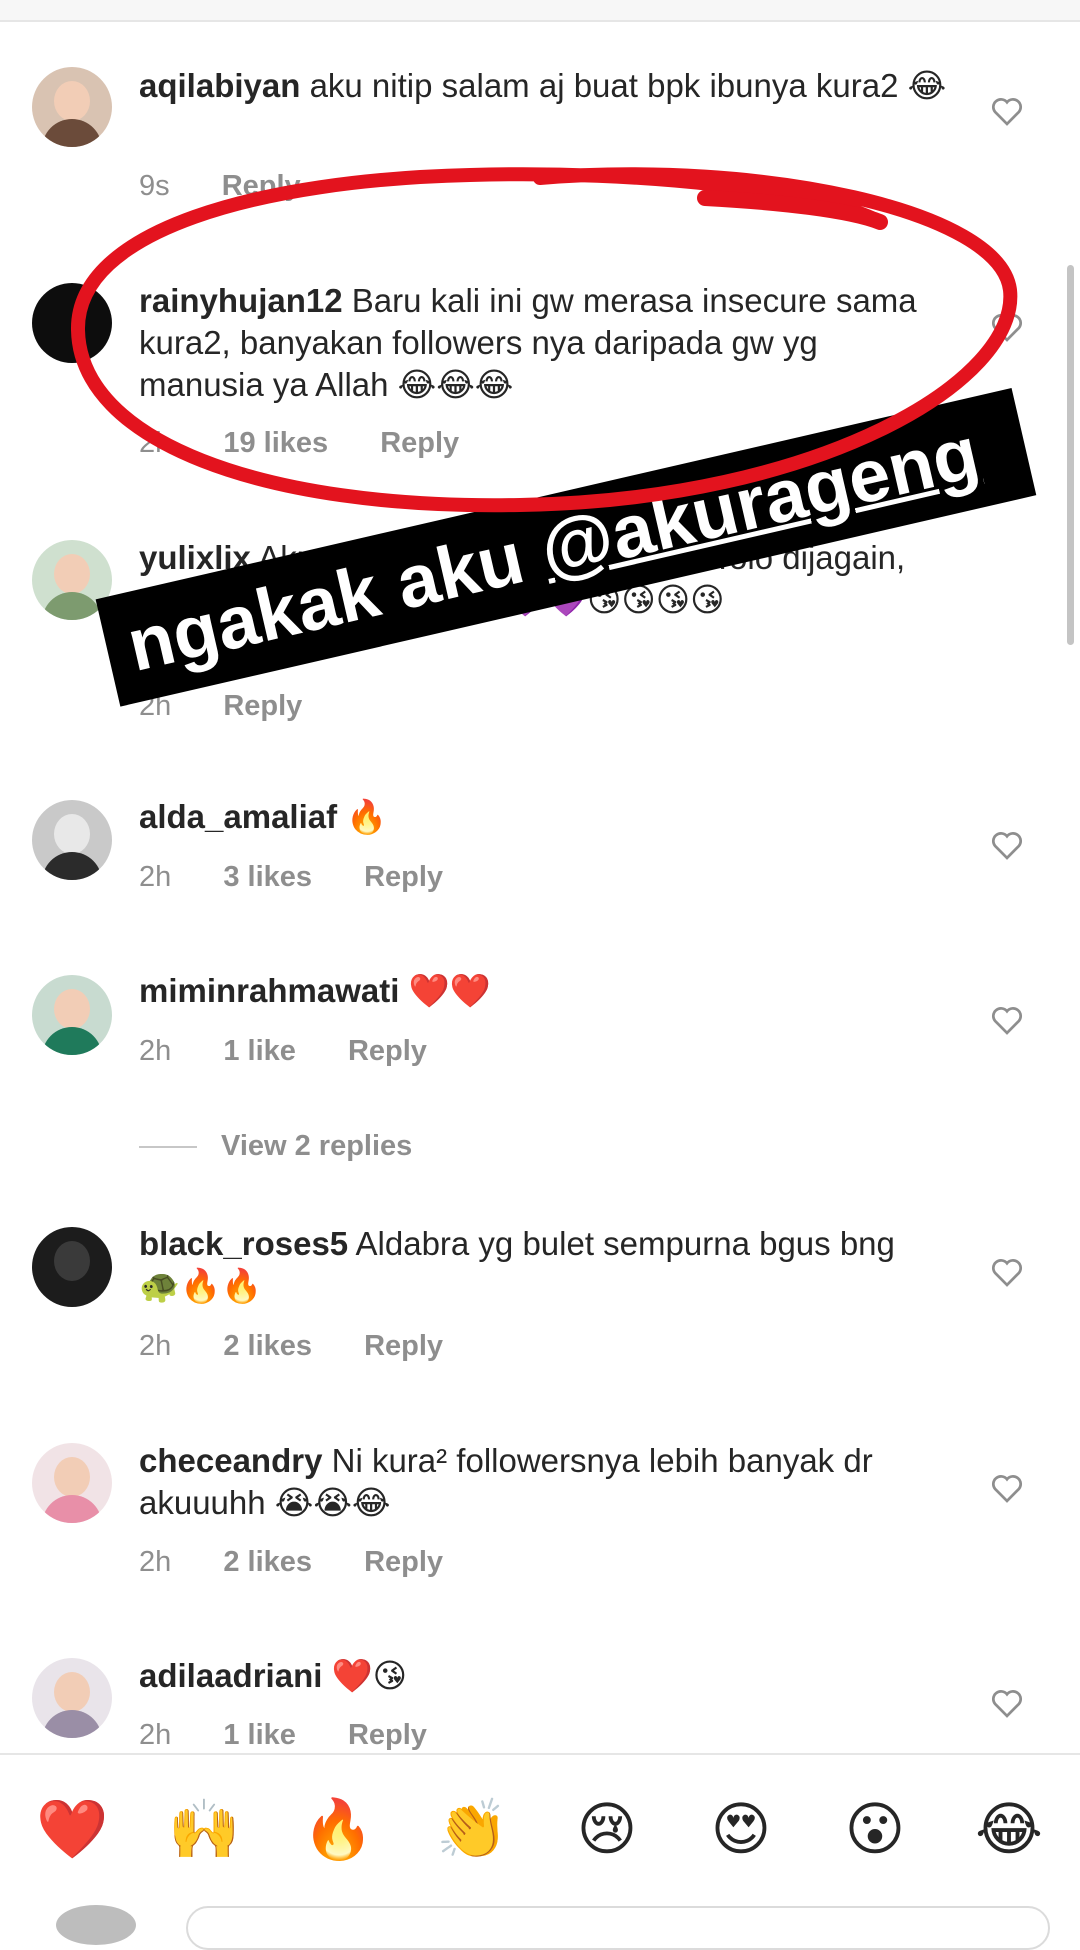 The width and height of the screenshot is (1080, 1950). I want to click on heart-emoji-button: ❤️, so click(72, 1830).